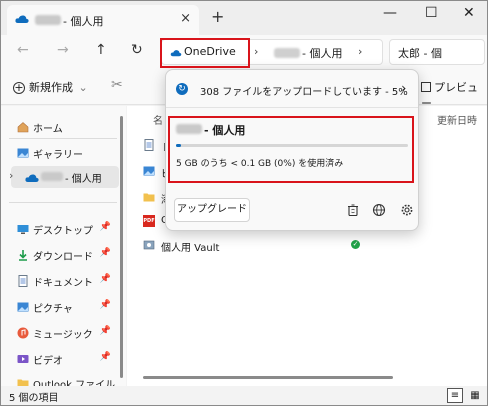  Describe the element at coordinates (475, 395) in the screenshot. I see `tiles-view-button: ▦` at that location.